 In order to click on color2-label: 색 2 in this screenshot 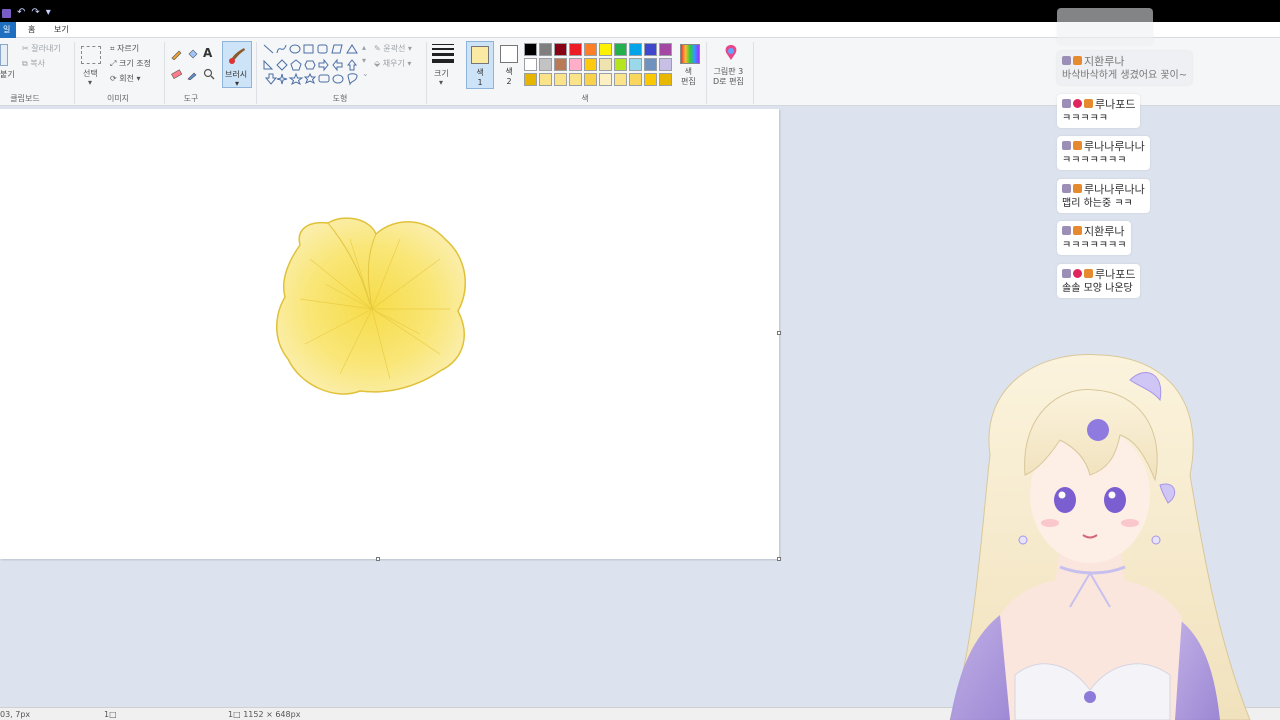, I will do `click(509, 76)`.